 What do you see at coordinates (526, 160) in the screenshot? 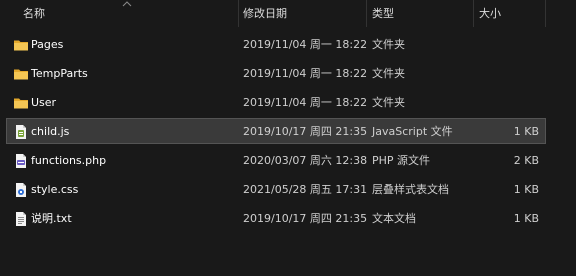
I see `file-size: 2 KB` at bounding box center [526, 160].